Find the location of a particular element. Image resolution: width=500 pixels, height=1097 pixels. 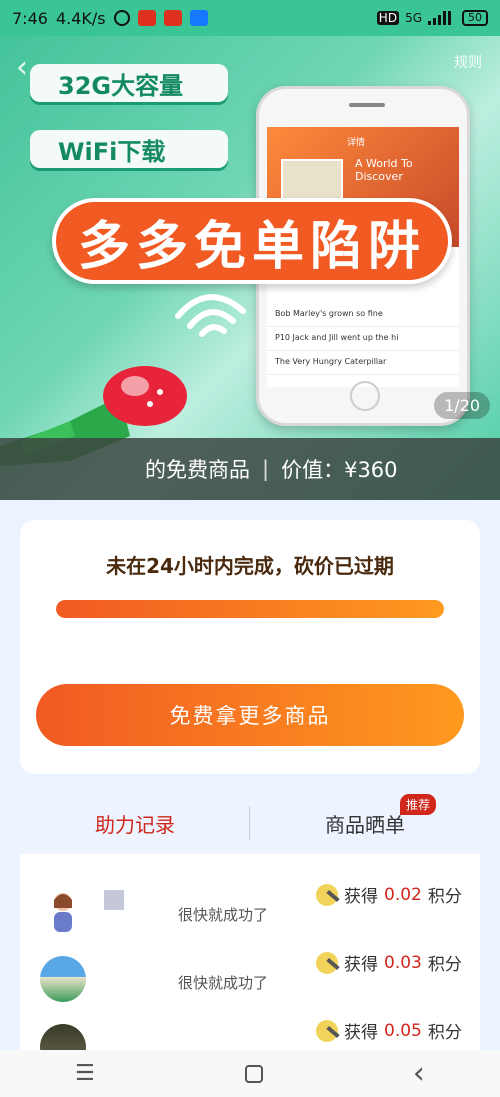

tab-divider is located at coordinates (249, 823).